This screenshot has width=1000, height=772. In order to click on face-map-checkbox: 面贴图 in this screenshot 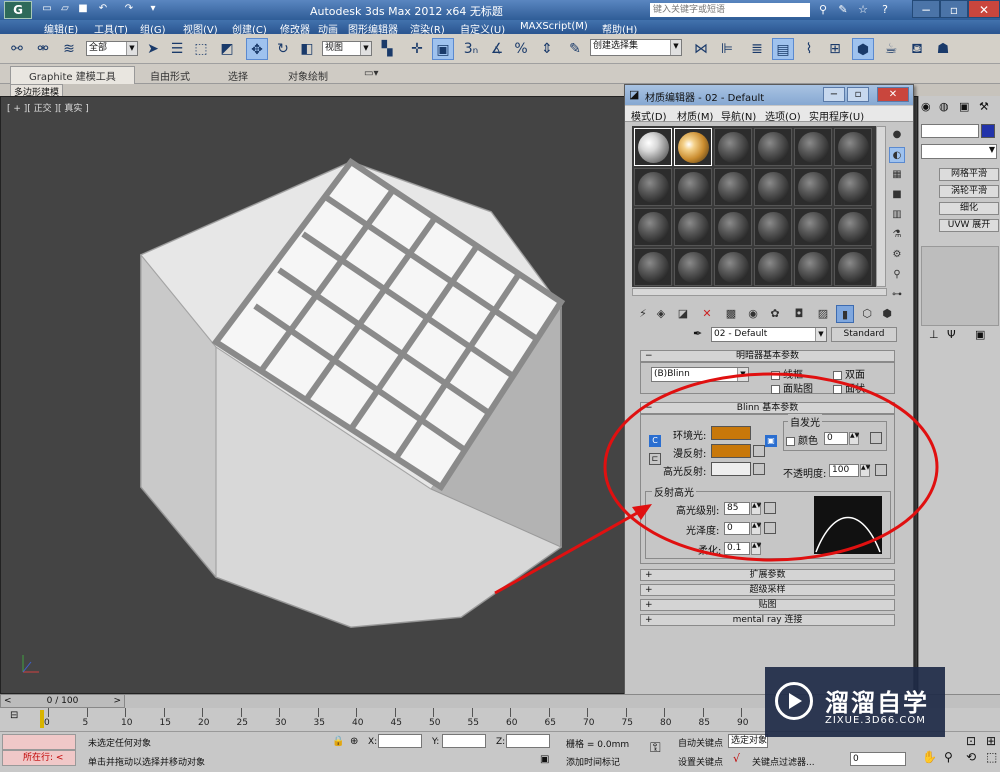, I will do `click(792, 387)`.